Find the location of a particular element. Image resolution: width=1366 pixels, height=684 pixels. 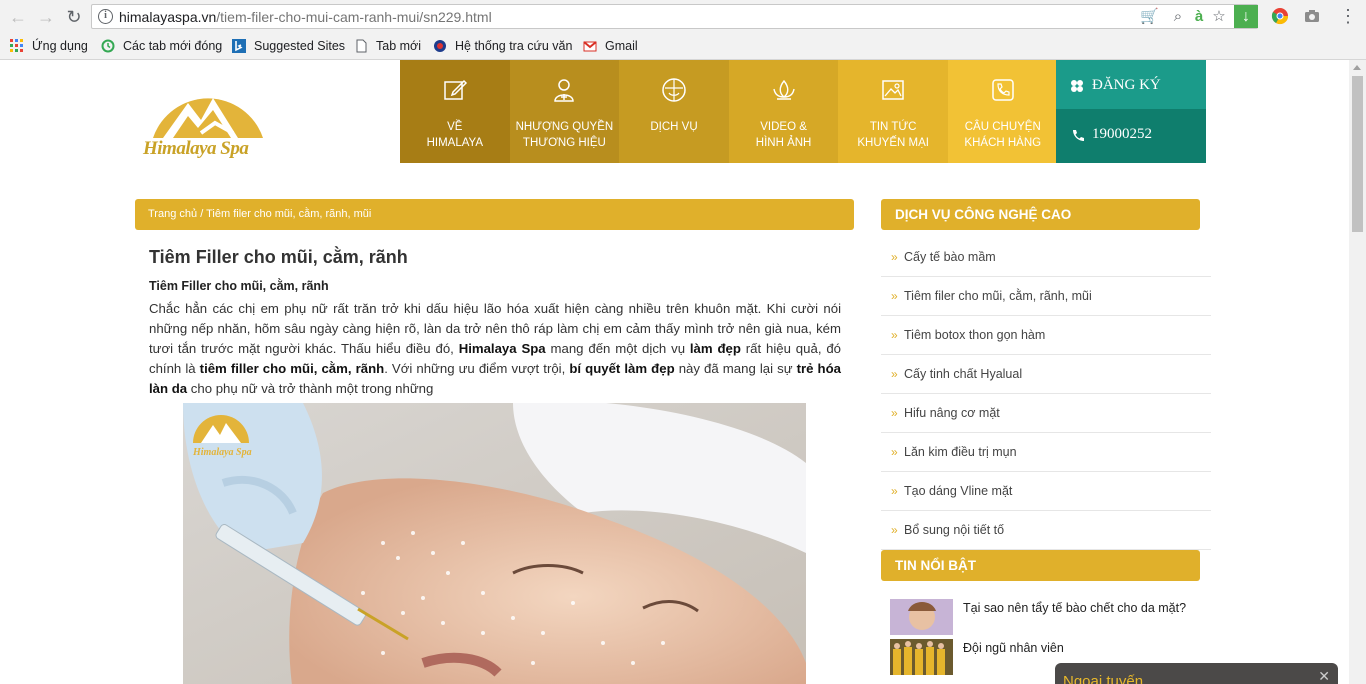

cart-icon: 🛒 is located at coordinates (1149, 17).